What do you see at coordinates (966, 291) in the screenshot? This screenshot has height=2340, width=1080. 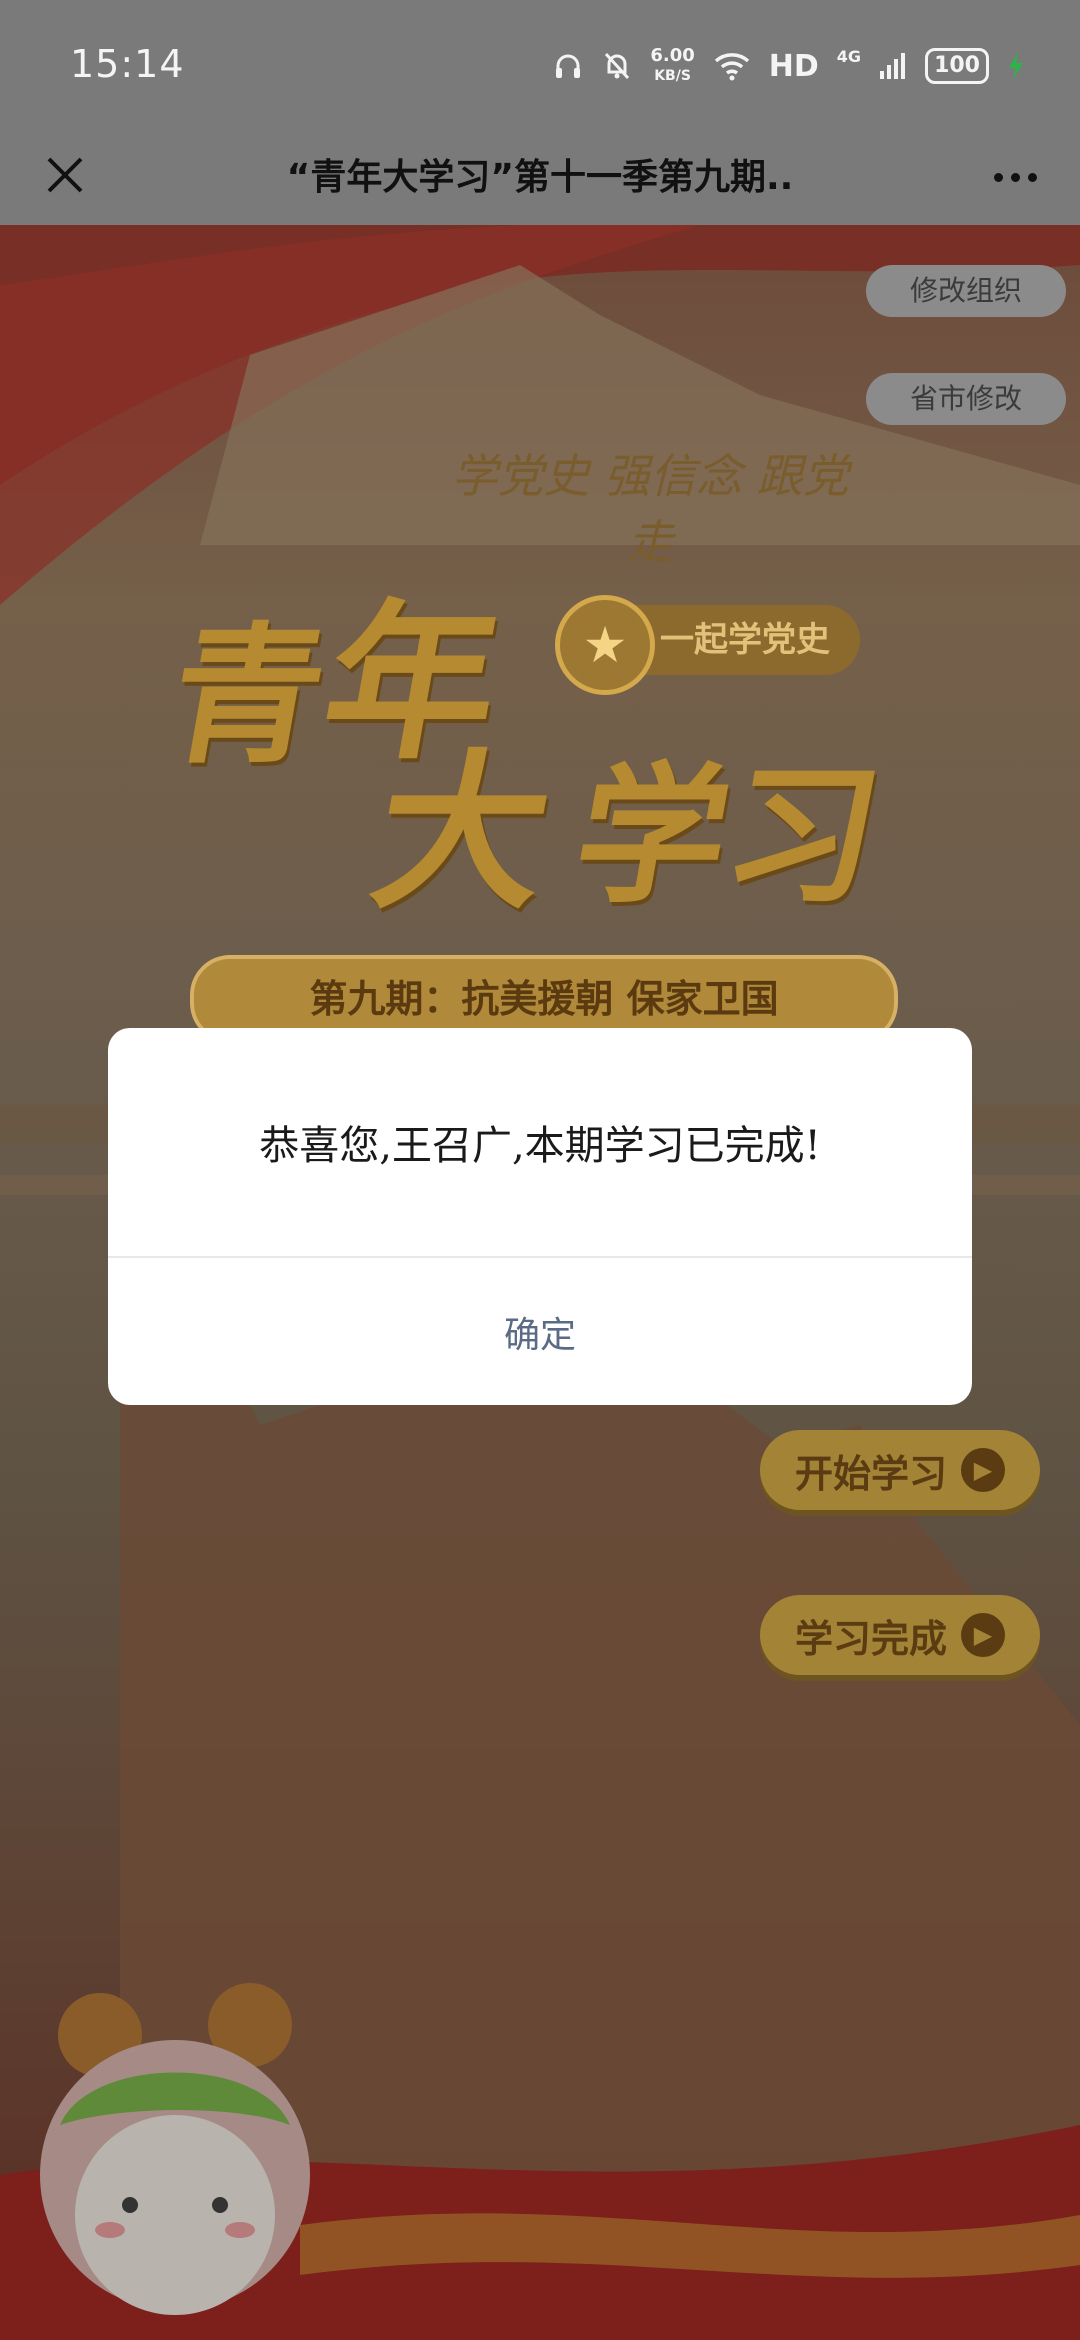 I see `edit-organization-button: 修改组织` at bounding box center [966, 291].